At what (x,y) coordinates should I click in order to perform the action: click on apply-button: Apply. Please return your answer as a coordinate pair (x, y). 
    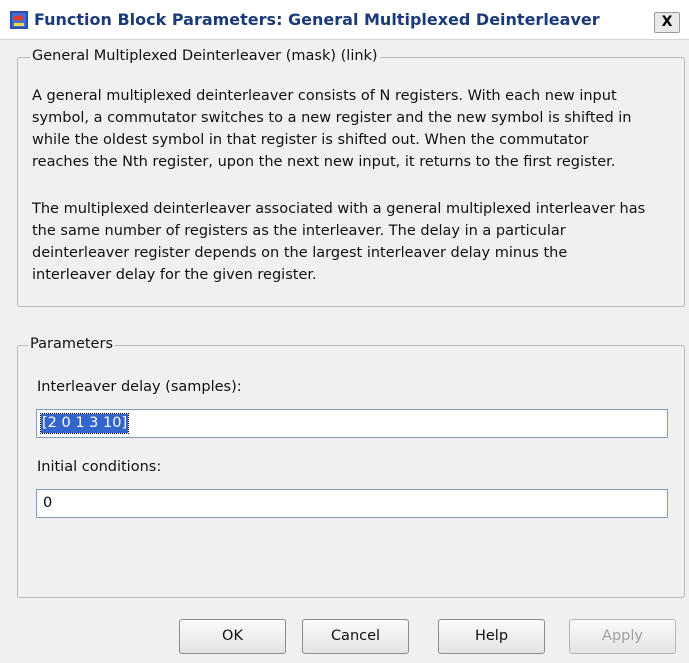
    Looking at the image, I should click on (622, 636).